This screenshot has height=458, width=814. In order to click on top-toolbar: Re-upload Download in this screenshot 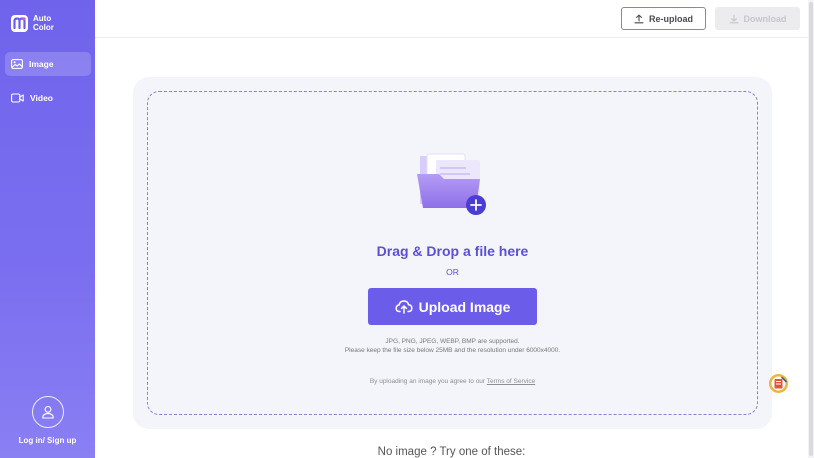, I will do `click(451, 19)`.